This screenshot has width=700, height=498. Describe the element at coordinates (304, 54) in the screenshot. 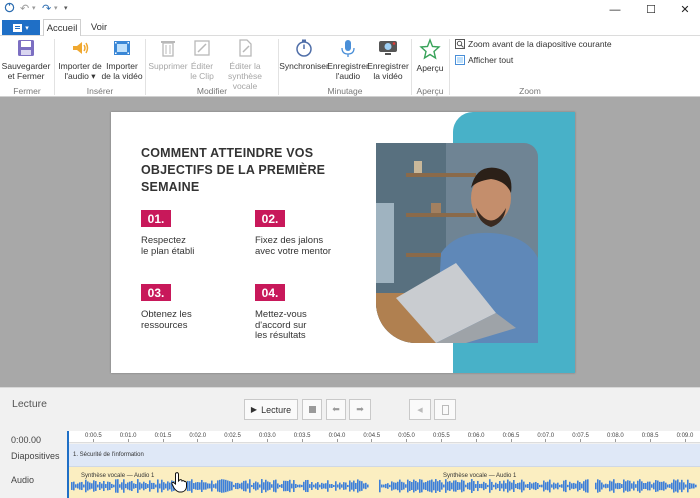

I see `sync-button: Synchroniser` at that location.